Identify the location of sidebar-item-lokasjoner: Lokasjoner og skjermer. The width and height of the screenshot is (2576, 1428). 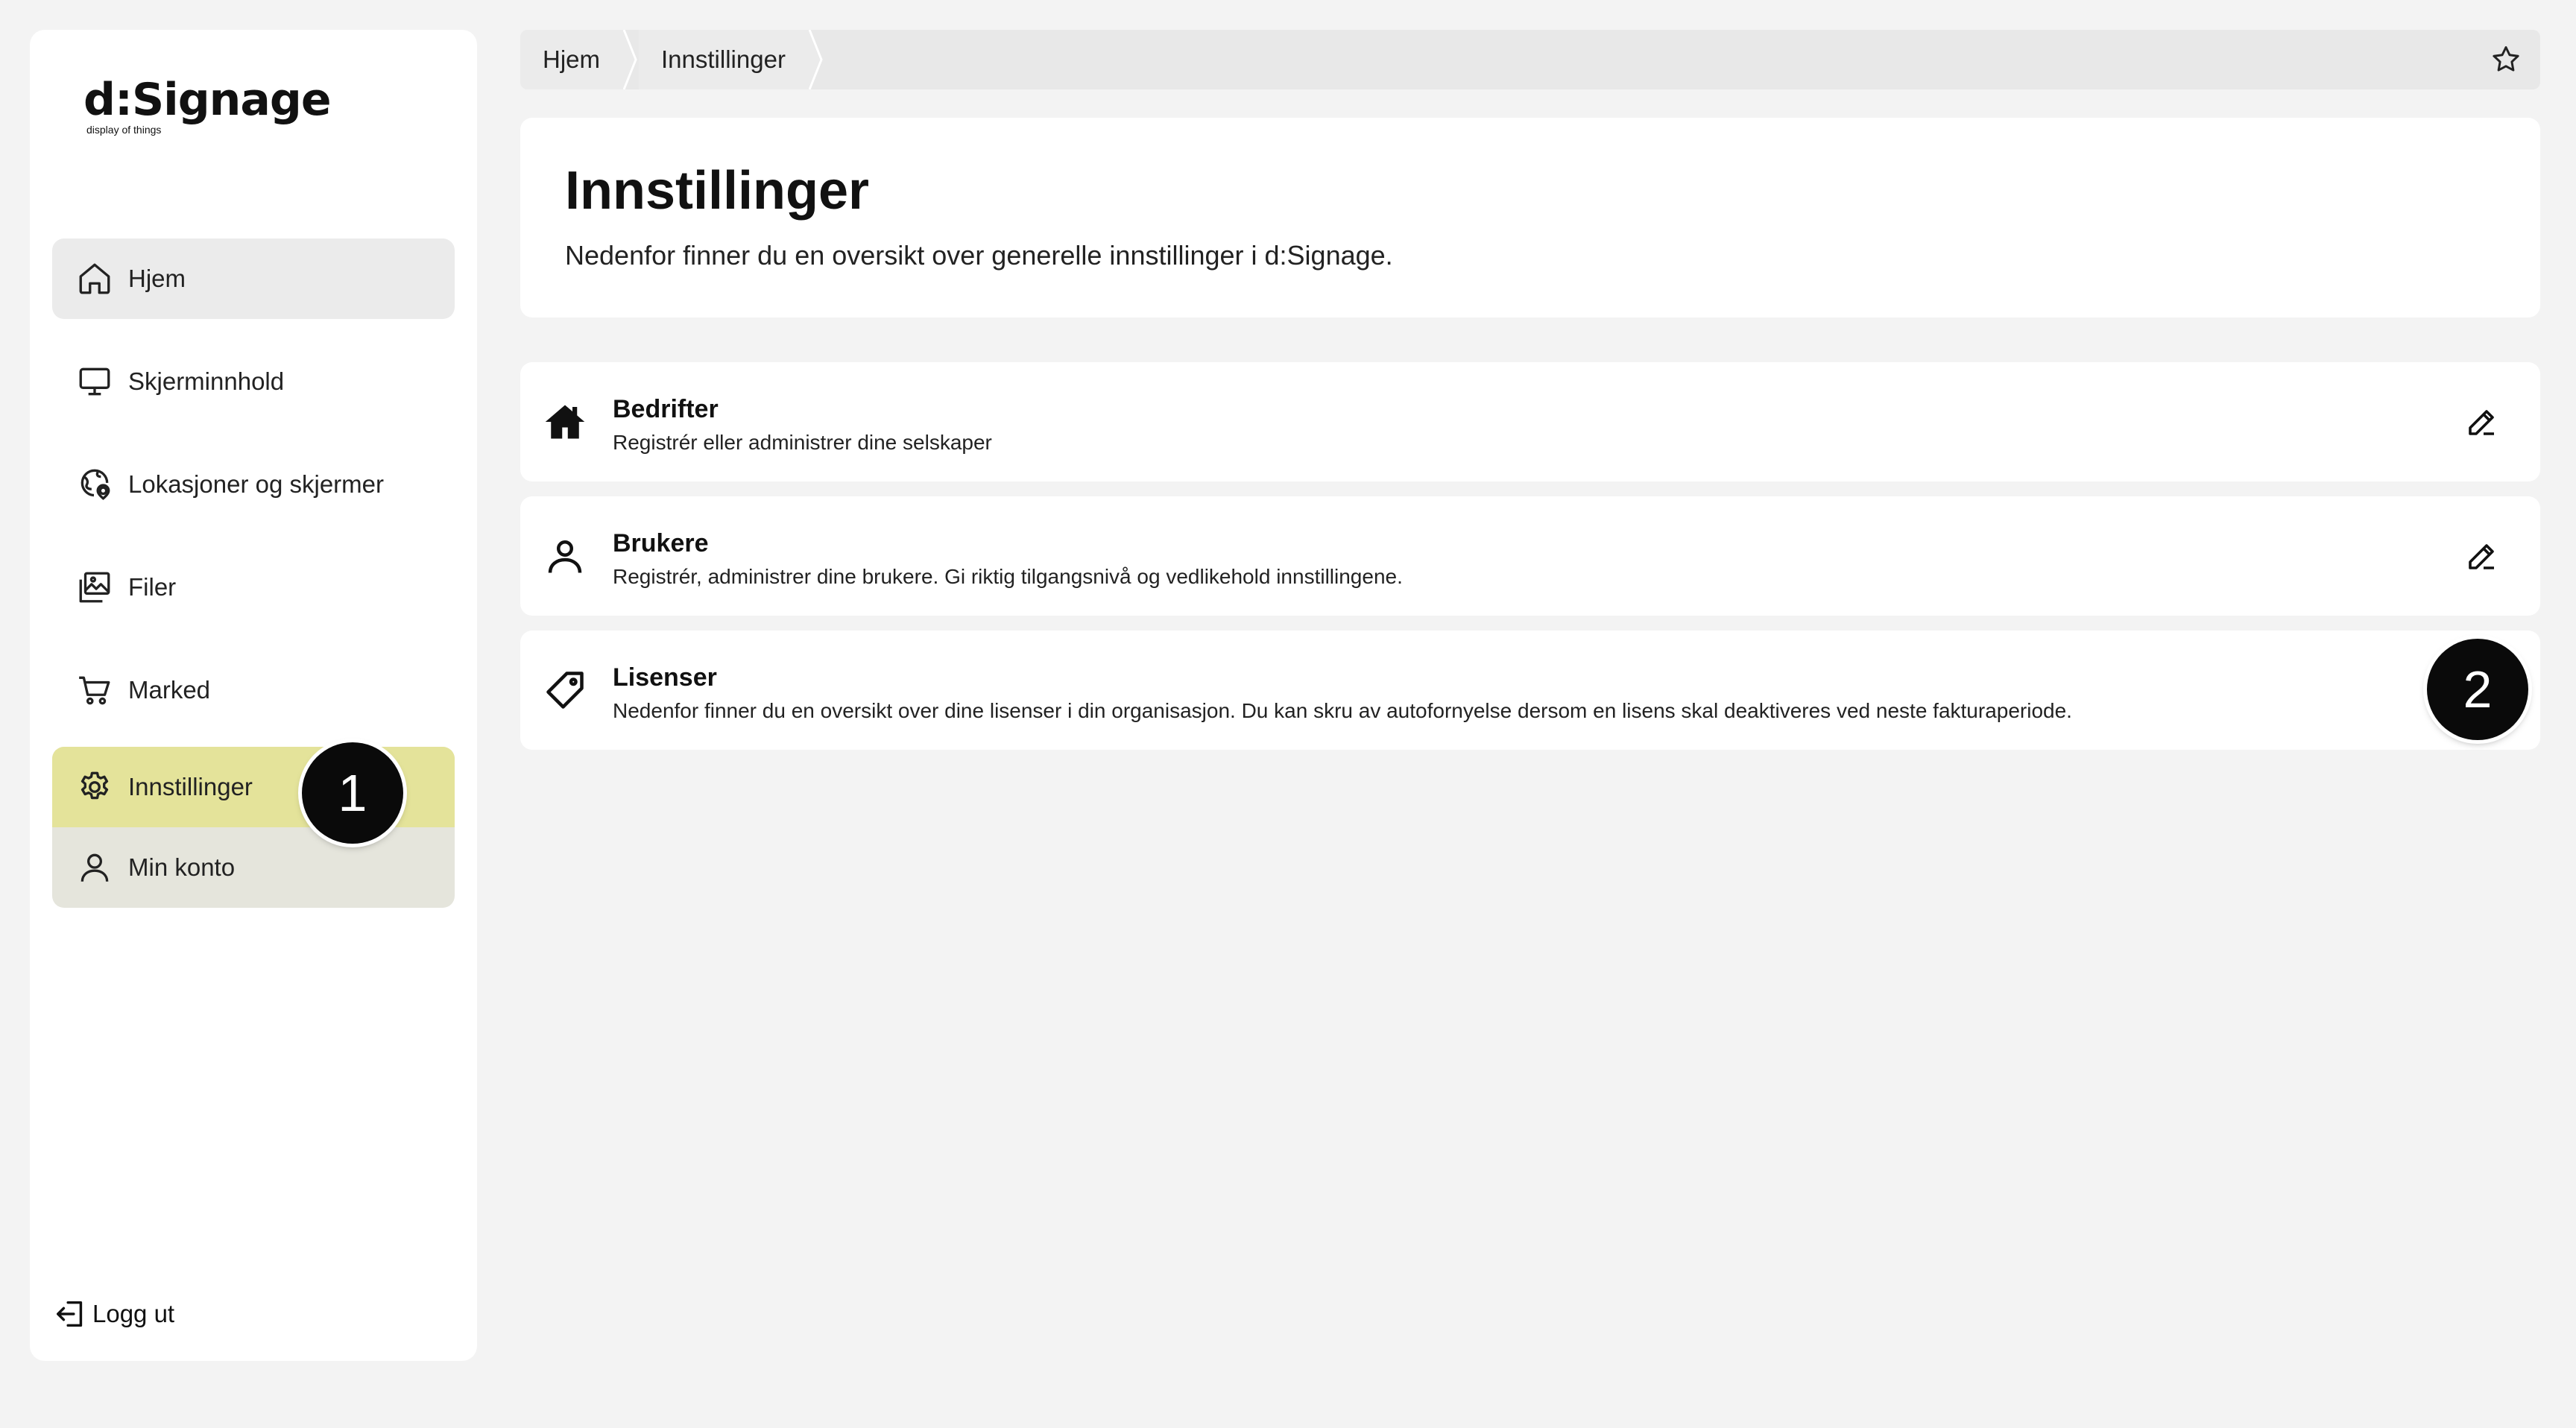
(253, 484).